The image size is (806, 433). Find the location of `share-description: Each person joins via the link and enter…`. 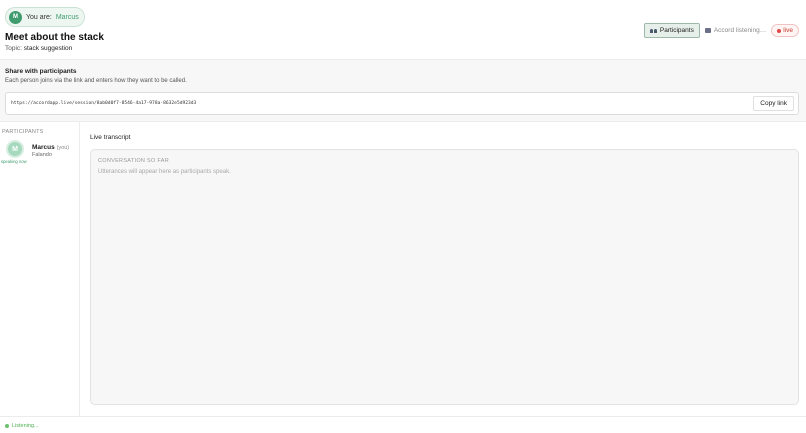

share-description: Each person joins via the link and enter… is located at coordinates (96, 81).